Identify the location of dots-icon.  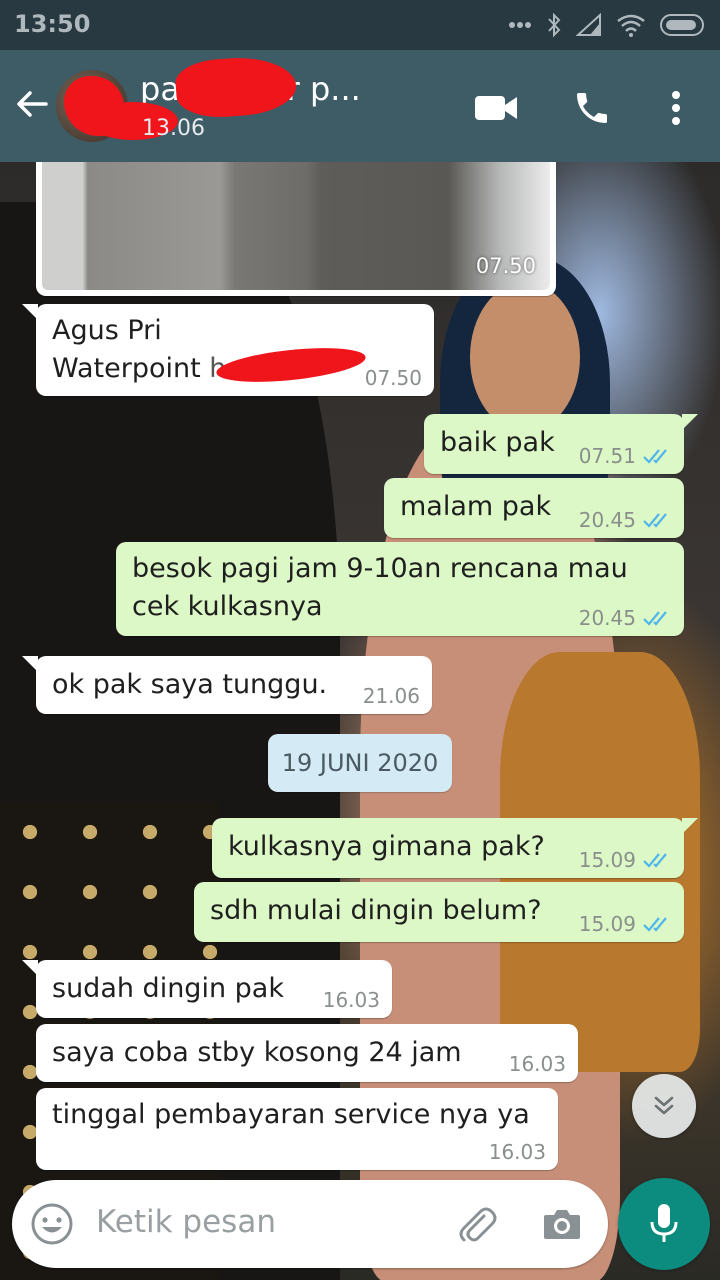
(520, 25).